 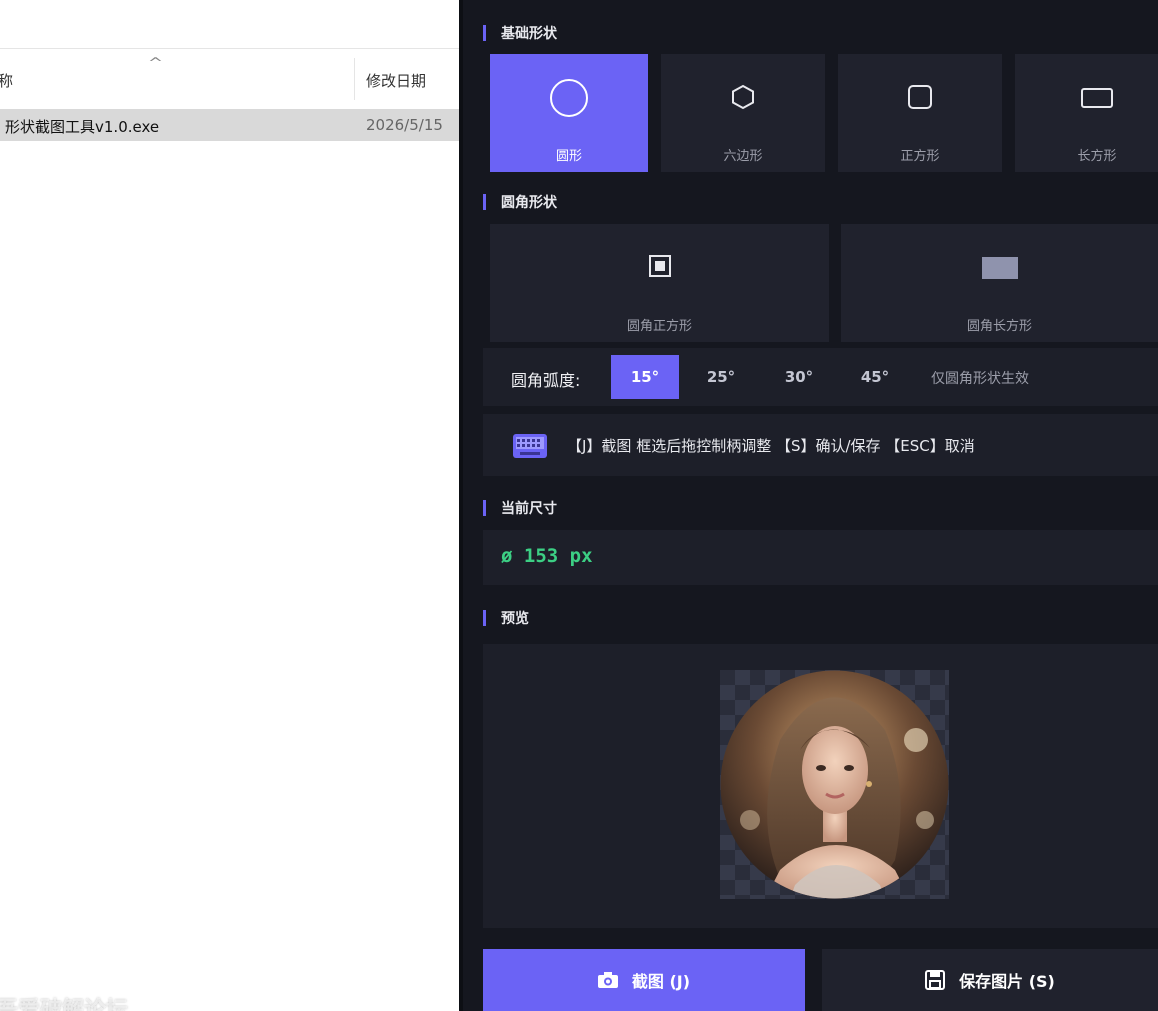 I want to click on capture-button: 截图 (J), so click(x=644, y=980).